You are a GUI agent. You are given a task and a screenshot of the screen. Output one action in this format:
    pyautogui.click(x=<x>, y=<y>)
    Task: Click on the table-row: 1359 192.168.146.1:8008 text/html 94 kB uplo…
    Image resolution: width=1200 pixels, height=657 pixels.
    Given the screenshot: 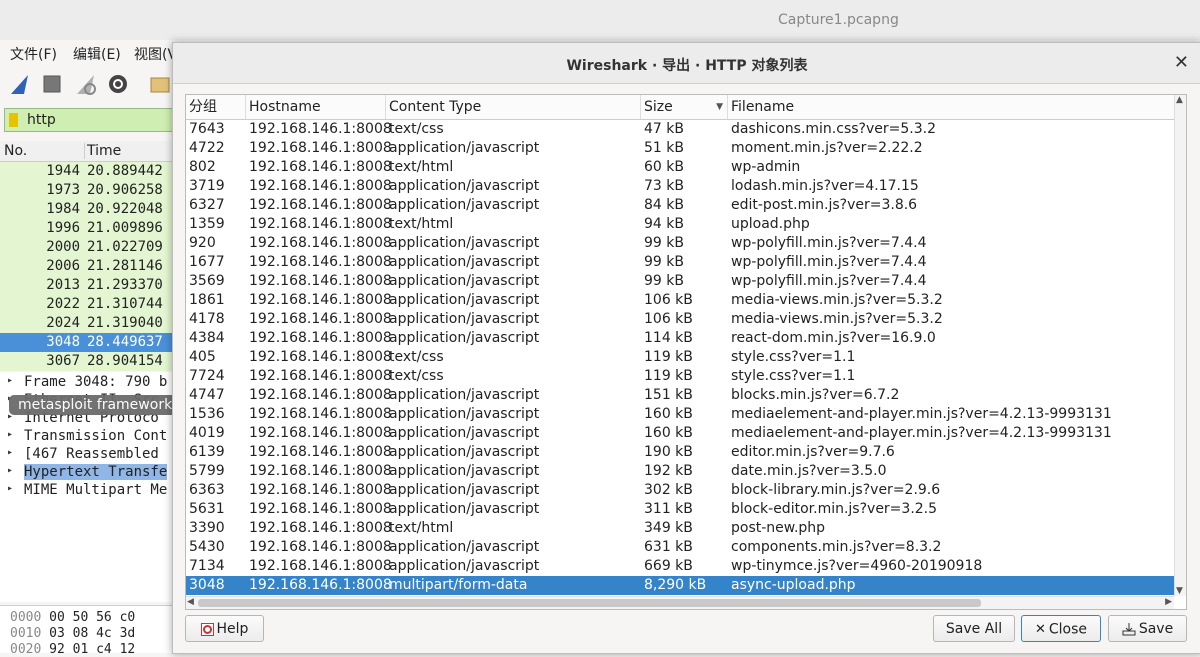 What is the action you would take?
    pyautogui.click(x=680, y=224)
    